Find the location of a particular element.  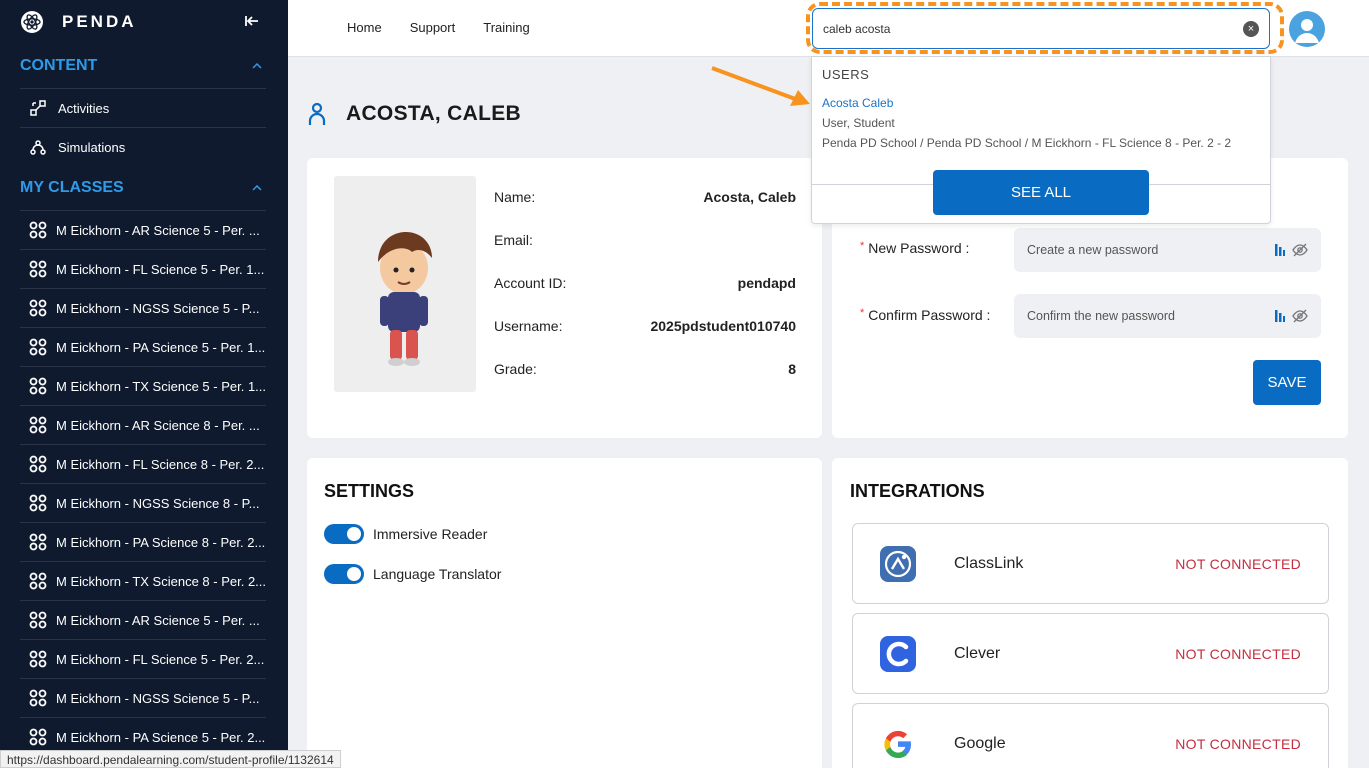

google-logo-icon is located at coordinates (898, 744).